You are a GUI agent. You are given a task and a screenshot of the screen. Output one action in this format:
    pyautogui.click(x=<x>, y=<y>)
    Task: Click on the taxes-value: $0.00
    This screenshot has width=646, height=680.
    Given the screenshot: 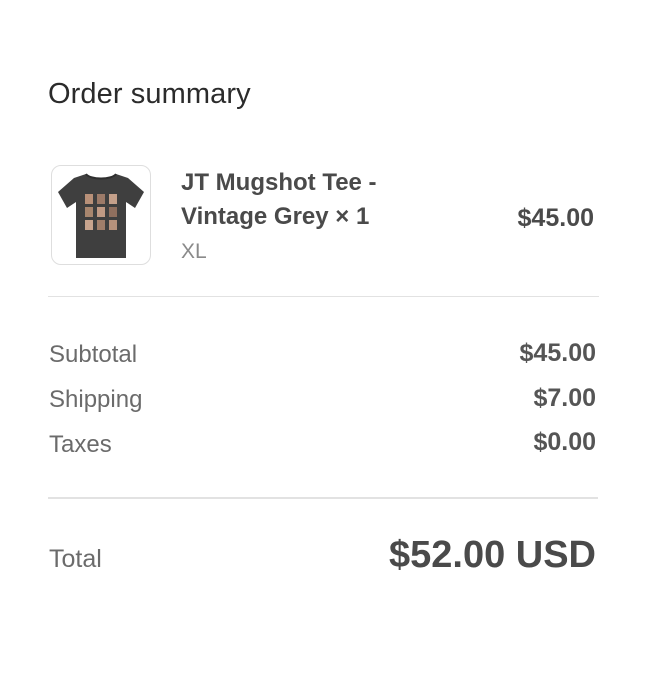 What is the action you would take?
    pyautogui.click(x=564, y=442)
    